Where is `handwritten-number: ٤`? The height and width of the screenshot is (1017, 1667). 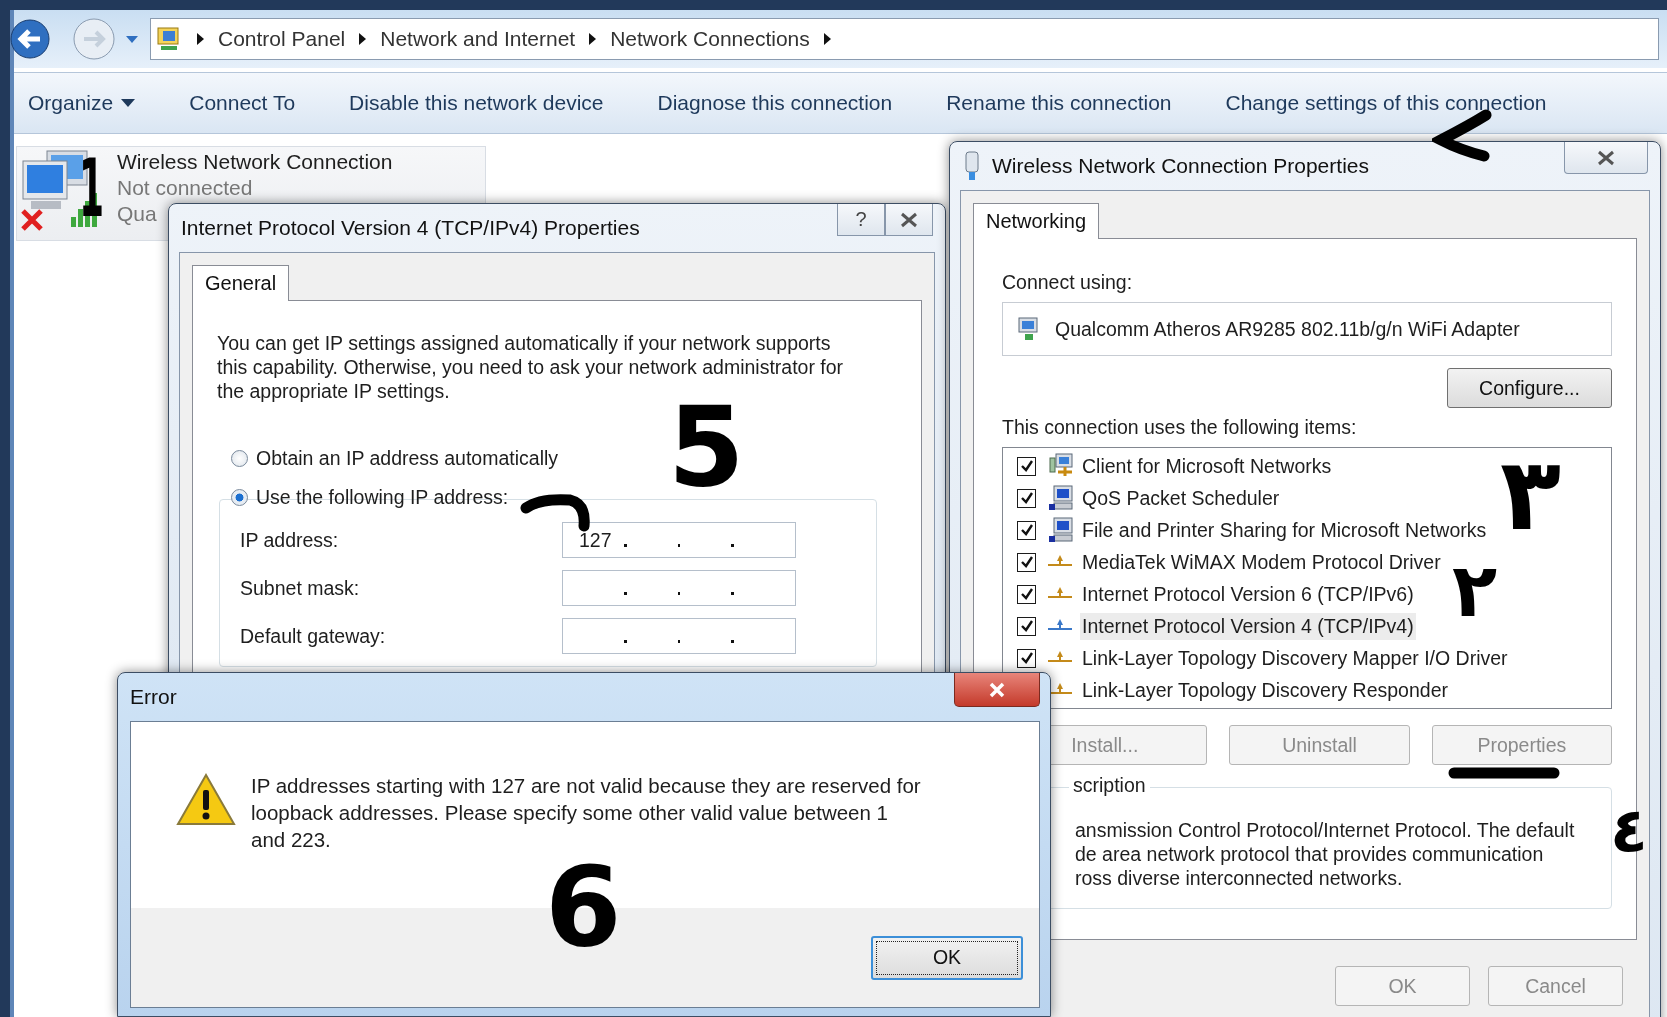
handwritten-number: ٤ is located at coordinates (1629, 831).